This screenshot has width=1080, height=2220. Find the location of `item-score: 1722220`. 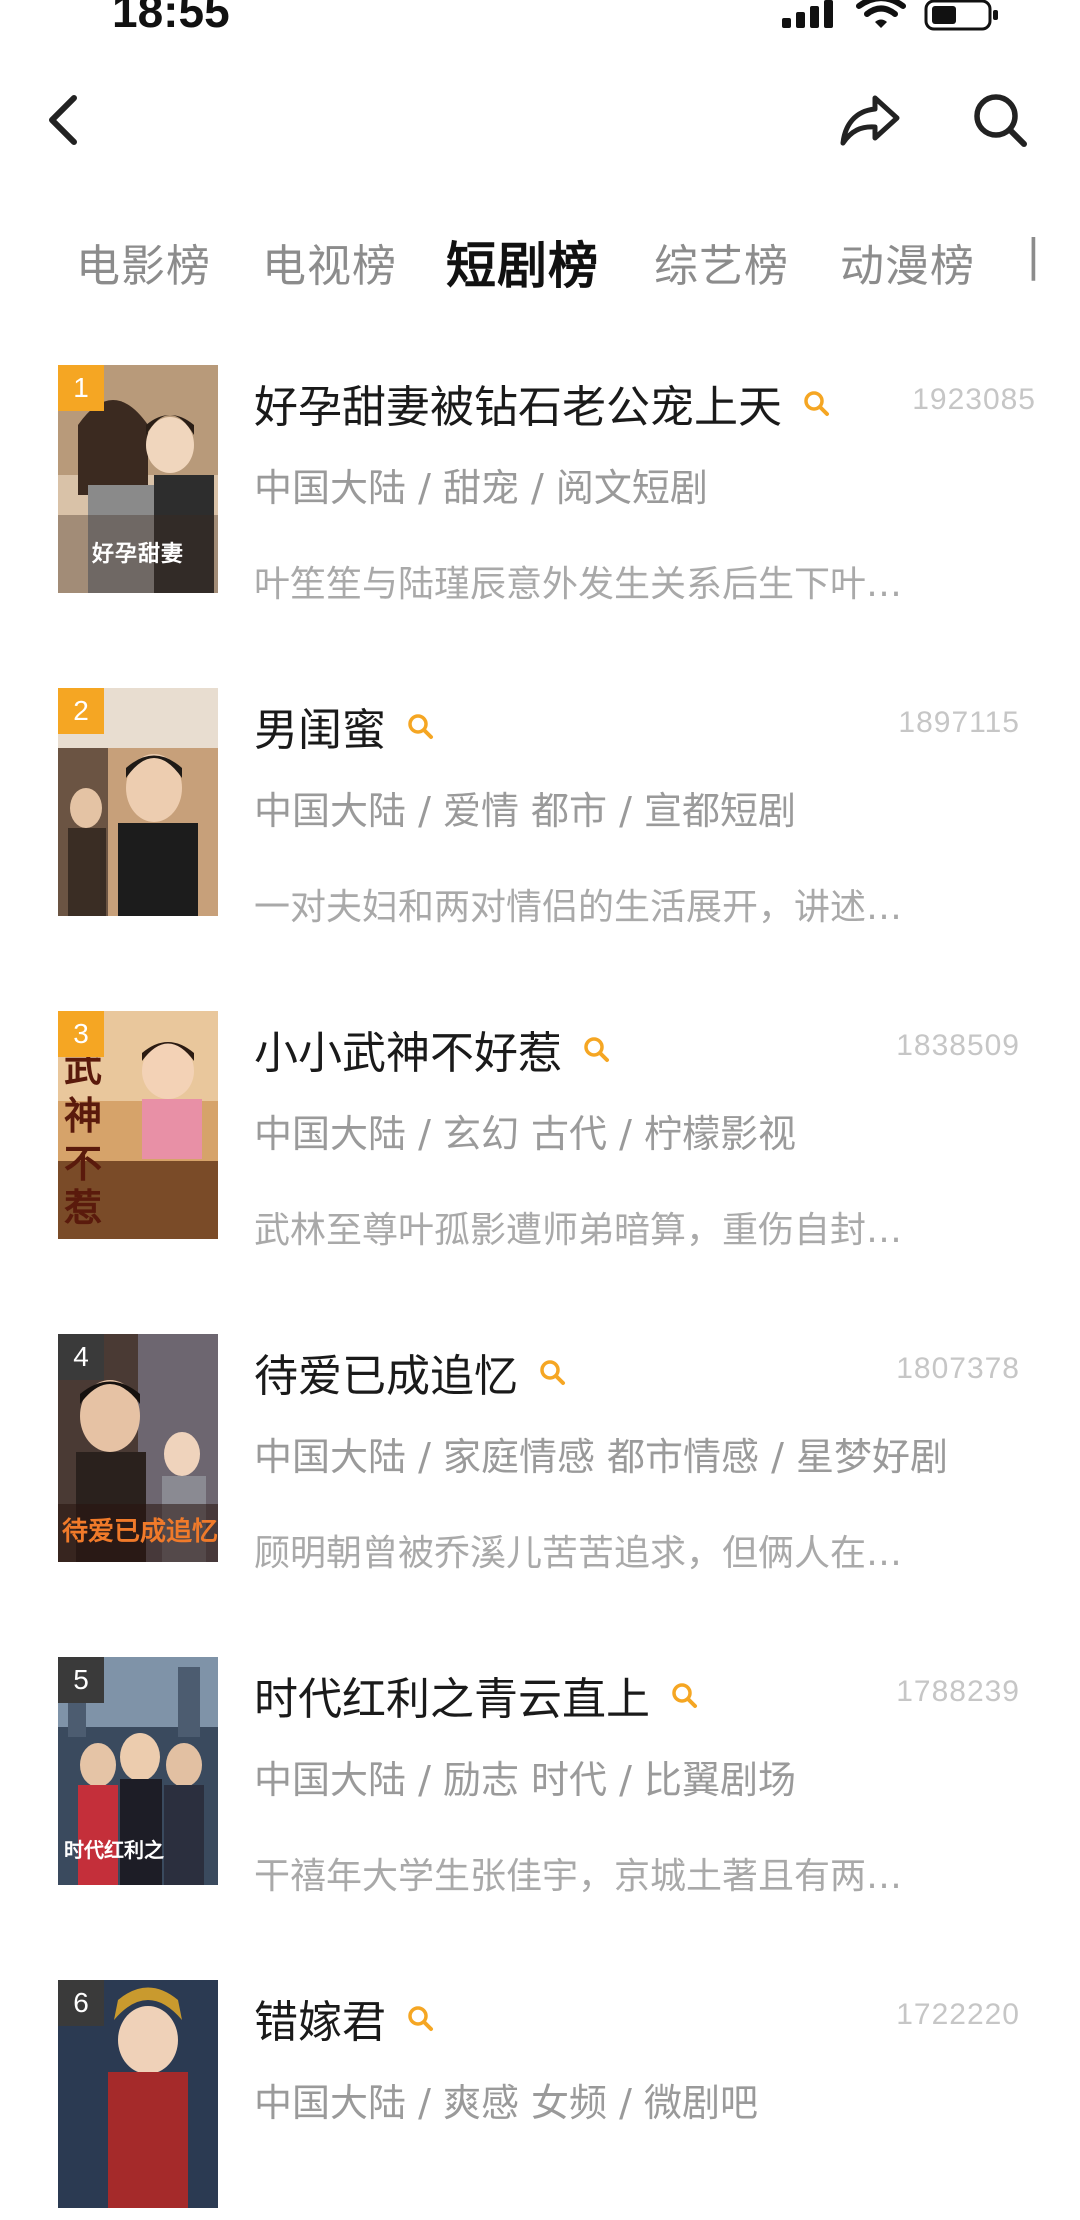

item-score: 1722220 is located at coordinates (958, 2014).